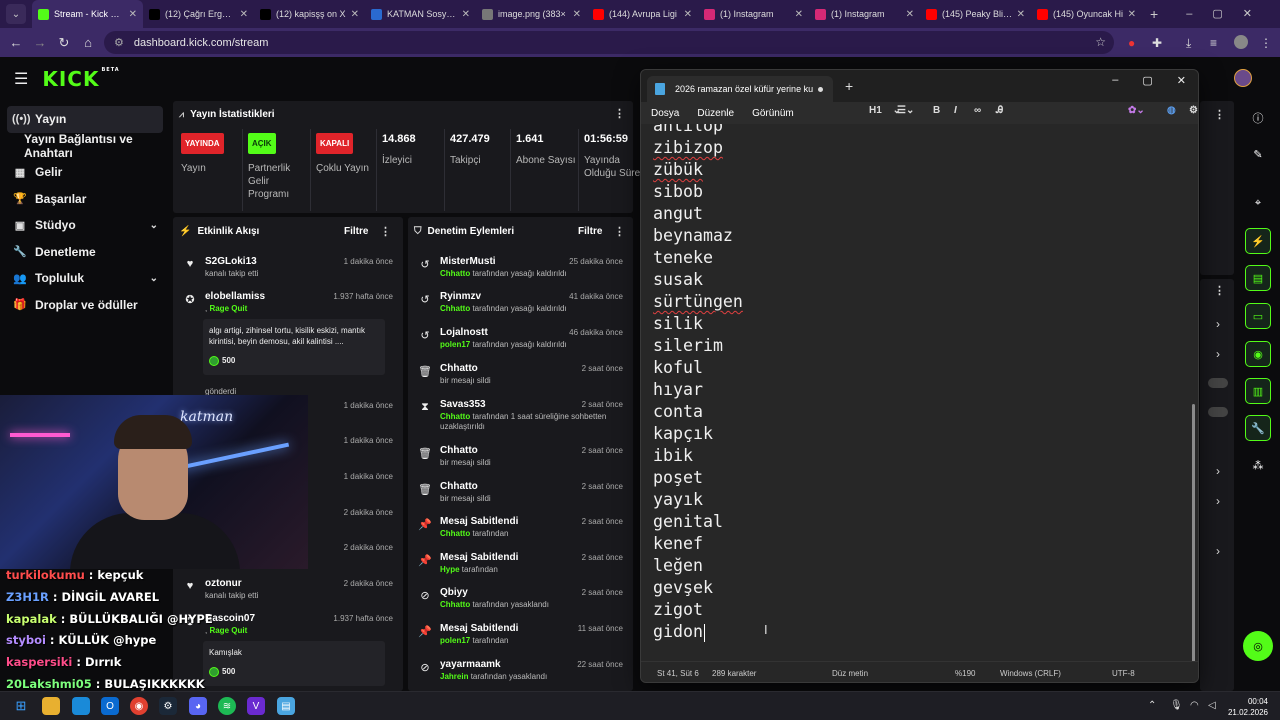 The image size is (1280, 720). I want to click on moderation-target: Qbiyy, so click(454, 592).